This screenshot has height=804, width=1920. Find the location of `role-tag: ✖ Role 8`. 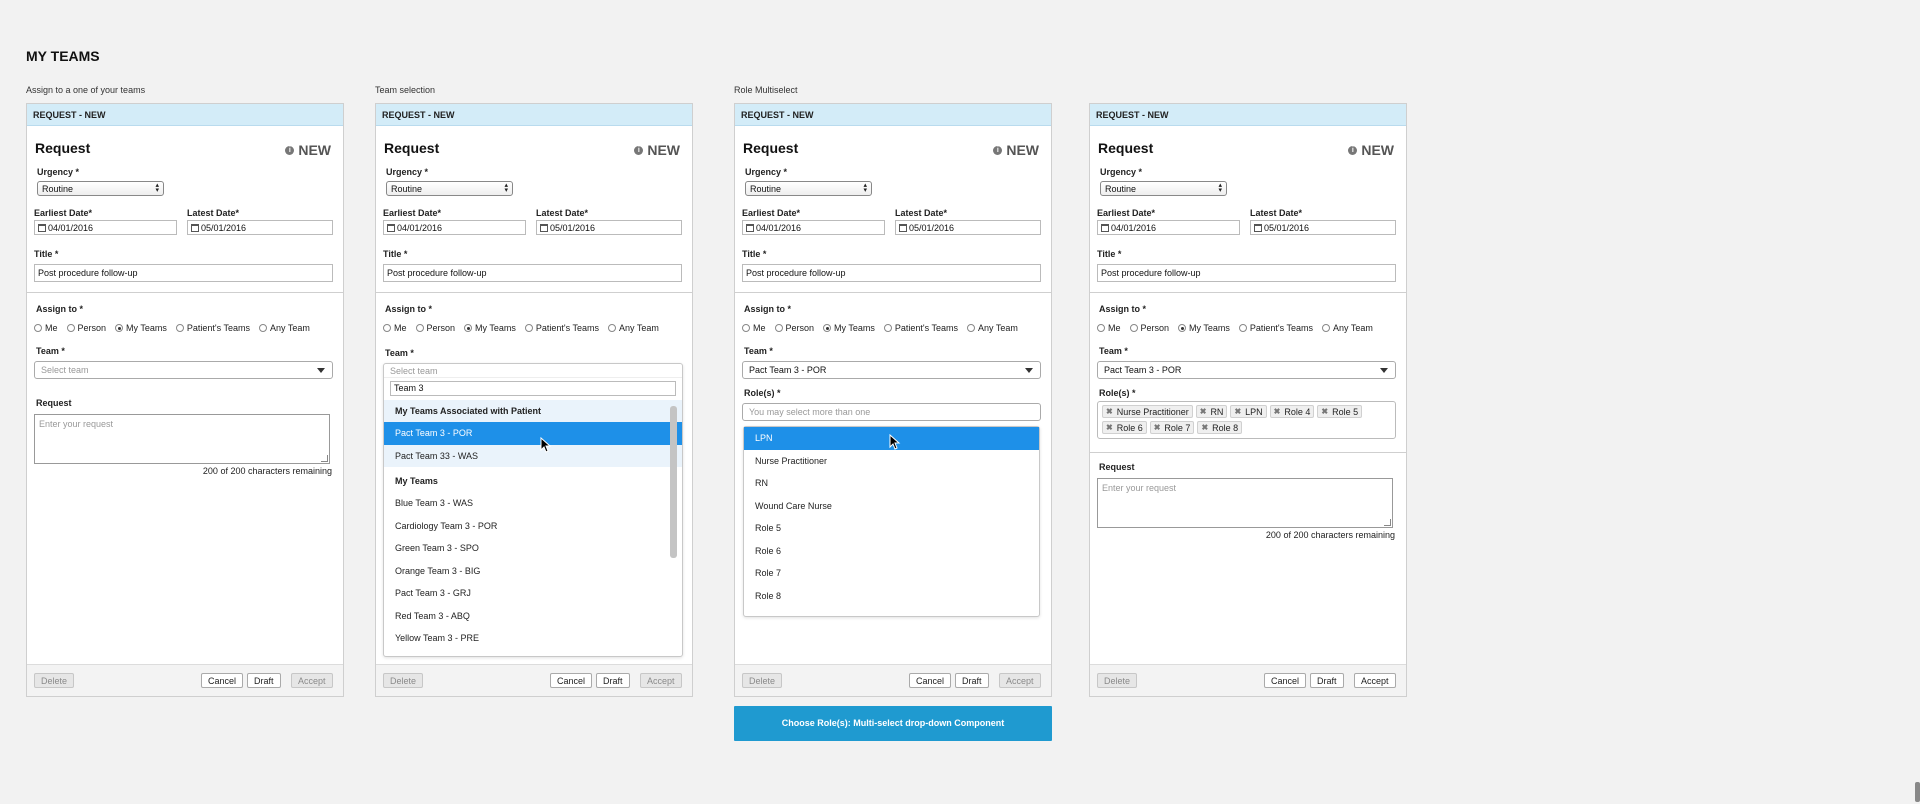

role-tag: ✖ Role 8 is located at coordinates (1220, 427).